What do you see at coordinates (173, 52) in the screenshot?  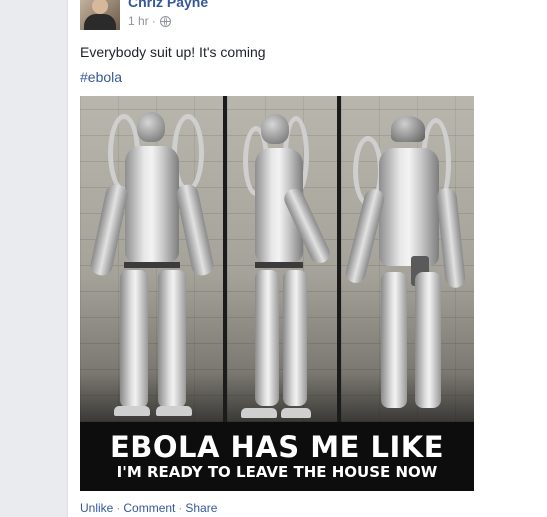 I see `post-text: Everybody suit up! It's coming` at bounding box center [173, 52].